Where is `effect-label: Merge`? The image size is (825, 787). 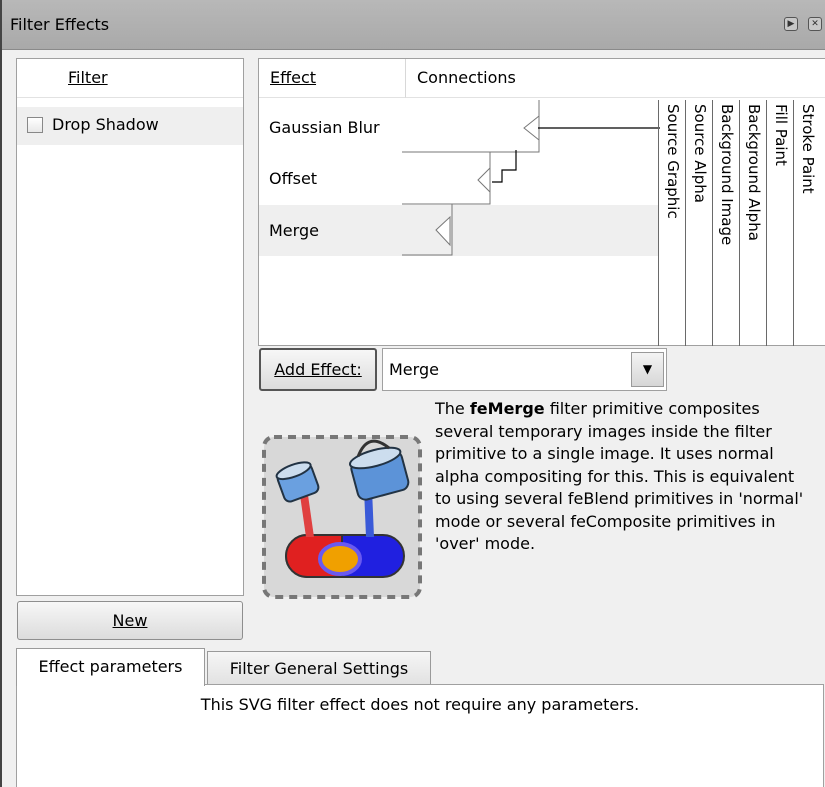 effect-label: Merge is located at coordinates (294, 230).